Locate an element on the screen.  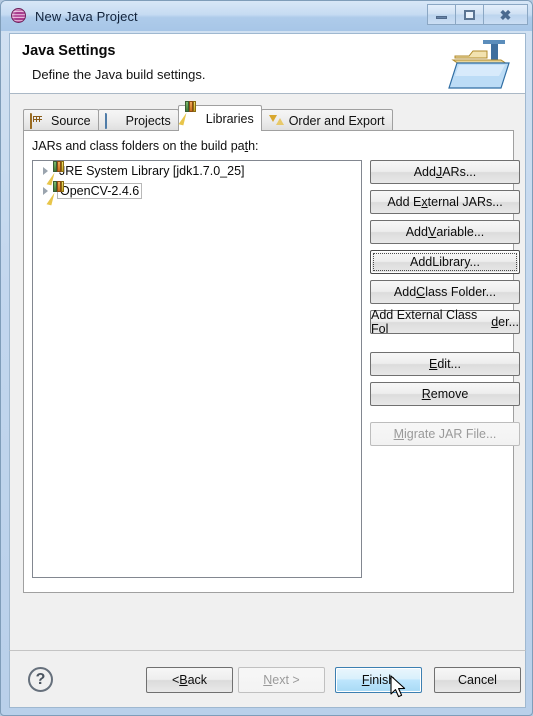
tree-label-post: h: is located at coordinates (253, 146).